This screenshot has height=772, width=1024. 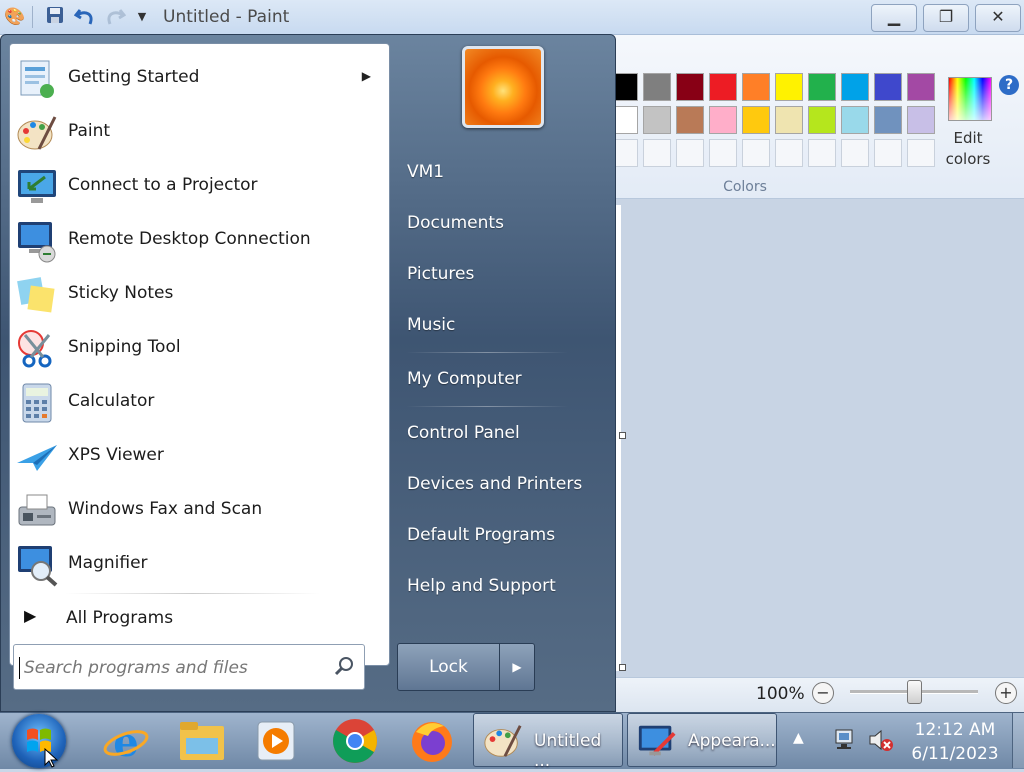 I want to click on place-documents: Documents, so click(x=501, y=223).